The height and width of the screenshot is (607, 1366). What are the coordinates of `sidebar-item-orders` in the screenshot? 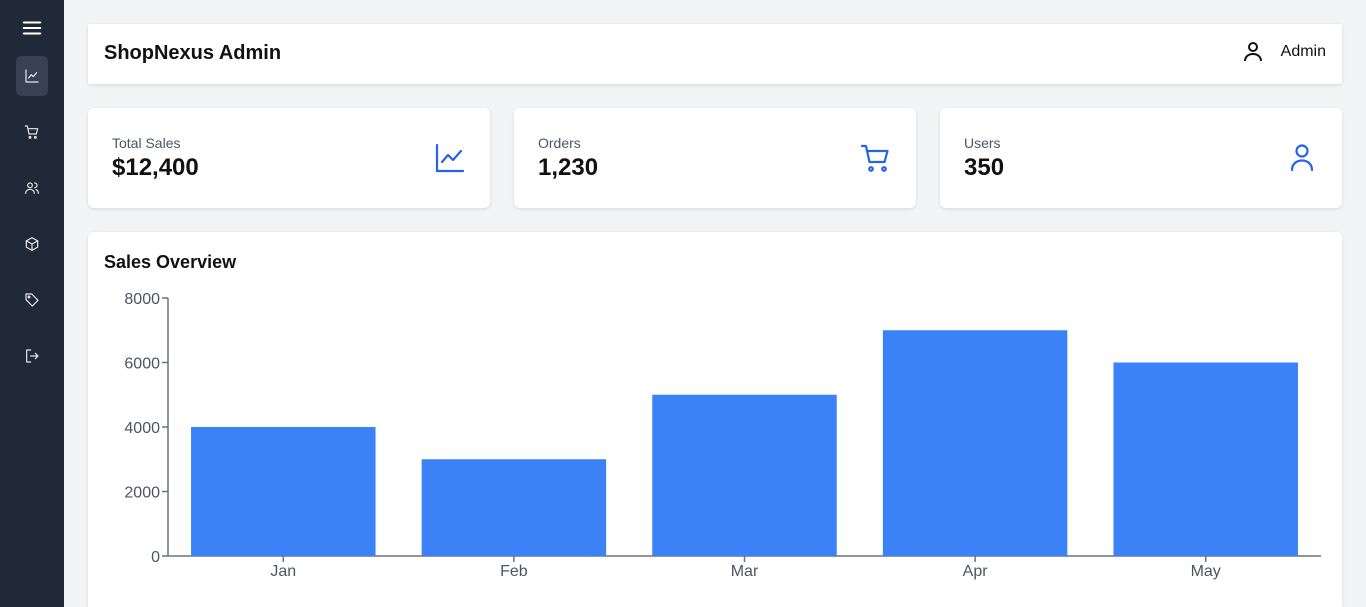 It's located at (32, 132).